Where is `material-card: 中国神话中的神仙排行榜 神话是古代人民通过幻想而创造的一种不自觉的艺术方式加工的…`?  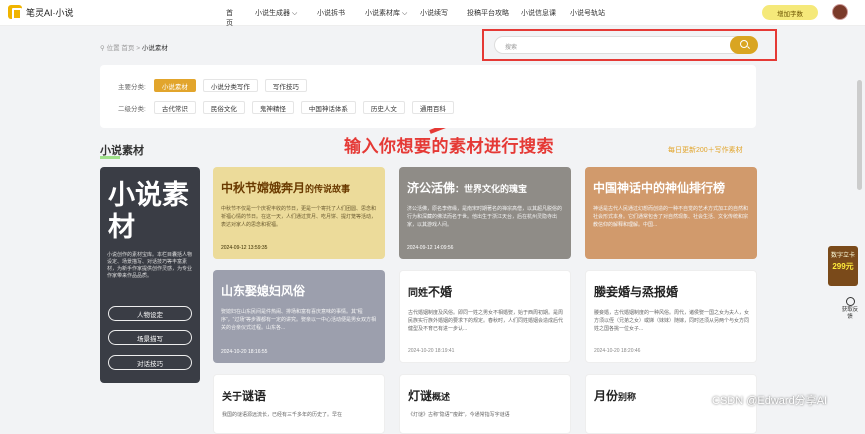 material-card: 中国神话中的神仙排行榜 神话是古代人民通过幻想而创造的一种不自觉的艺术方式加工的… is located at coordinates (671, 213).